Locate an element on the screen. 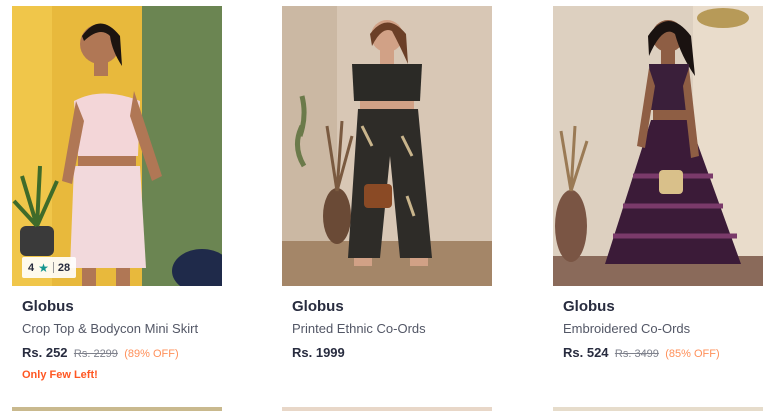  rating-divider is located at coordinates (53, 267).